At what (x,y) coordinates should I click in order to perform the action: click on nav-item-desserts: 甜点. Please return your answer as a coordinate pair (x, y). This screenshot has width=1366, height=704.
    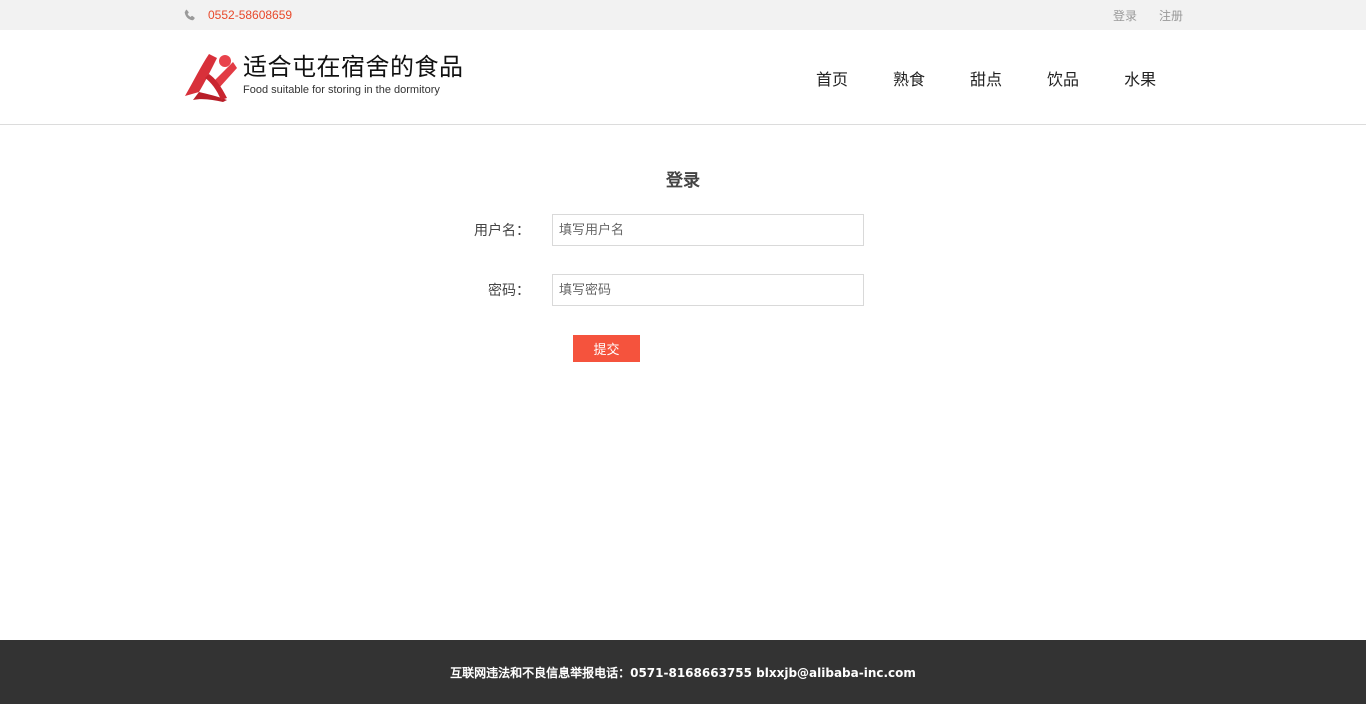
    Looking at the image, I should click on (986, 78).